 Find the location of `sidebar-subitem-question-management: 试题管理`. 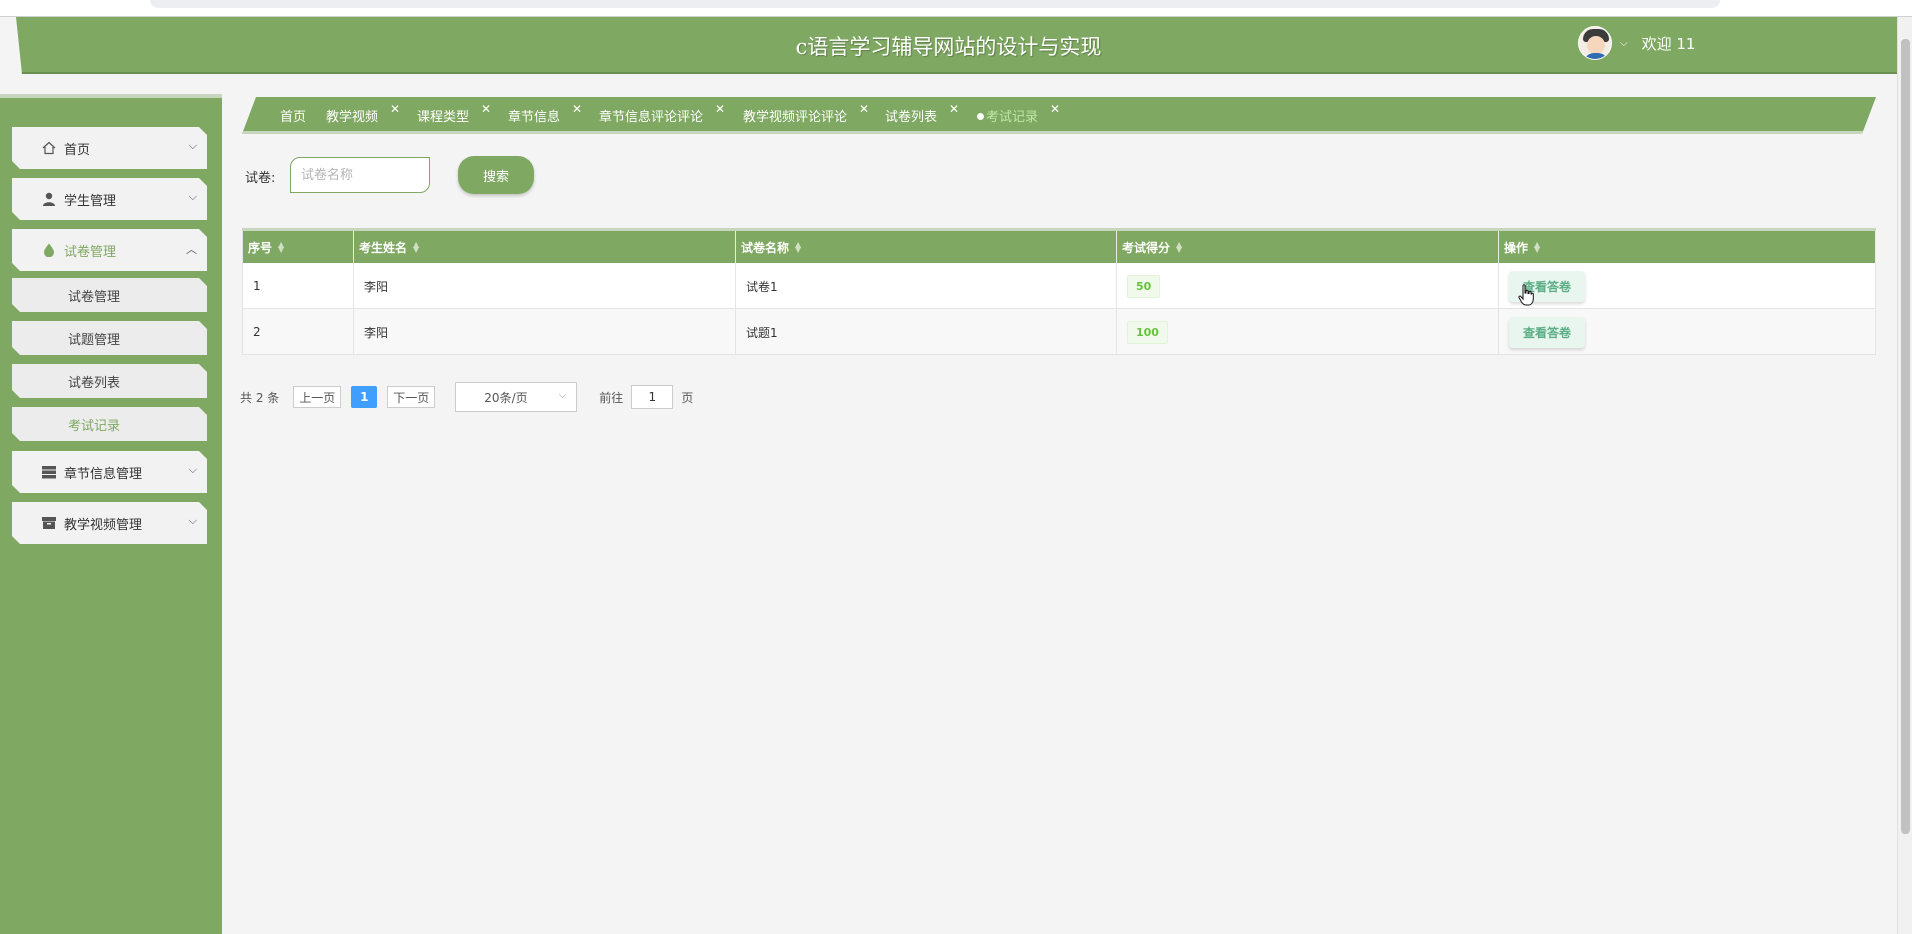

sidebar-subitem-question-management: 试题管理 is located at coordinates (109, 338).